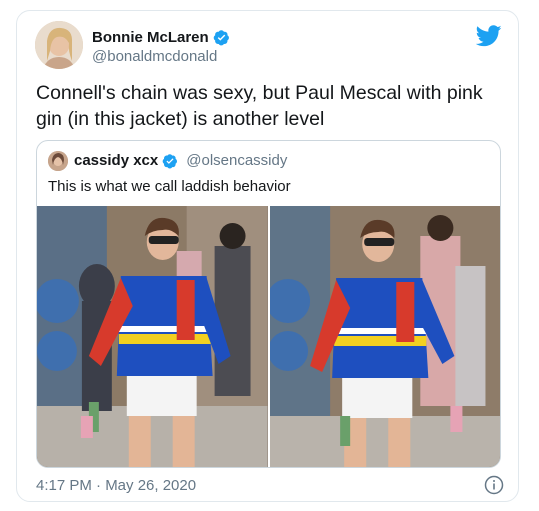 Image resolution: width=539 pixels, height=511 pixels. Describe the element at coordinates (59, 45) in the screenshot. I see `author-avatar` at that location.